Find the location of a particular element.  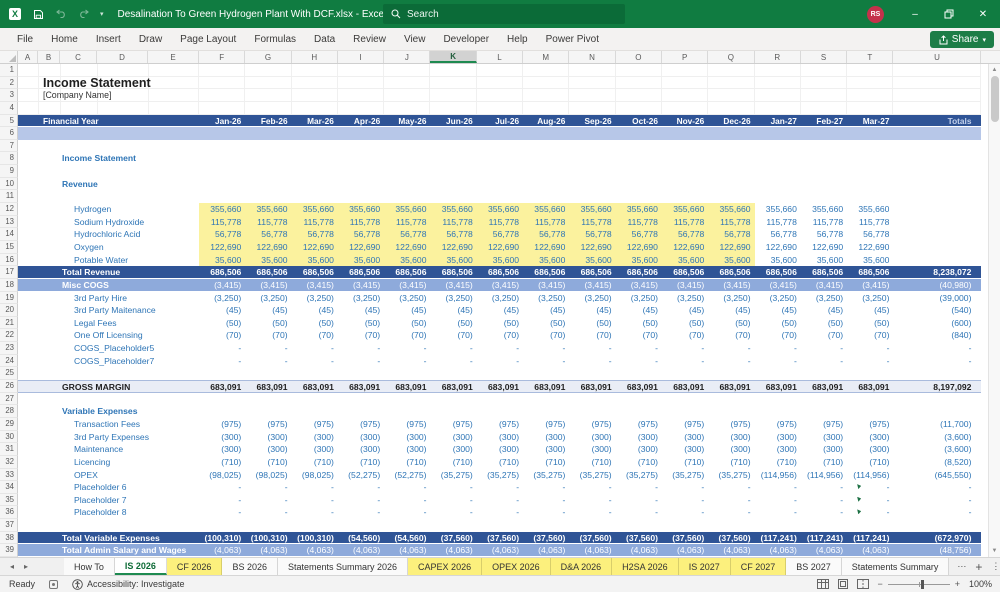

cell: (98,025) is located at coordinates (268, 475).